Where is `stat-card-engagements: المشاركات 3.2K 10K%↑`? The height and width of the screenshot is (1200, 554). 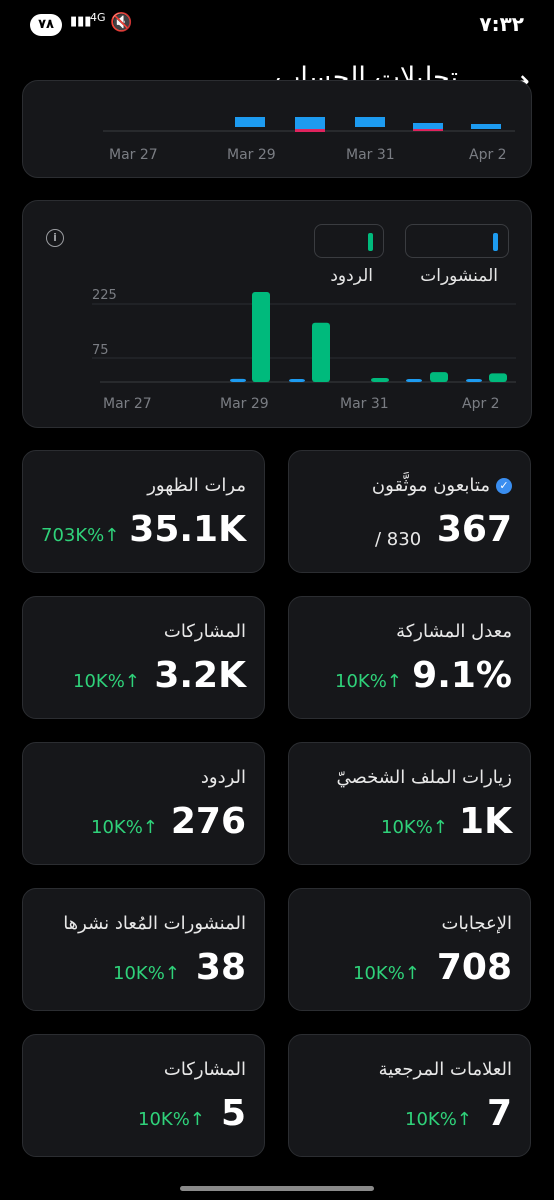 stat-card-engagements: المشاركات 3.2K 10K%↑ is located at coordinates (143, 657).